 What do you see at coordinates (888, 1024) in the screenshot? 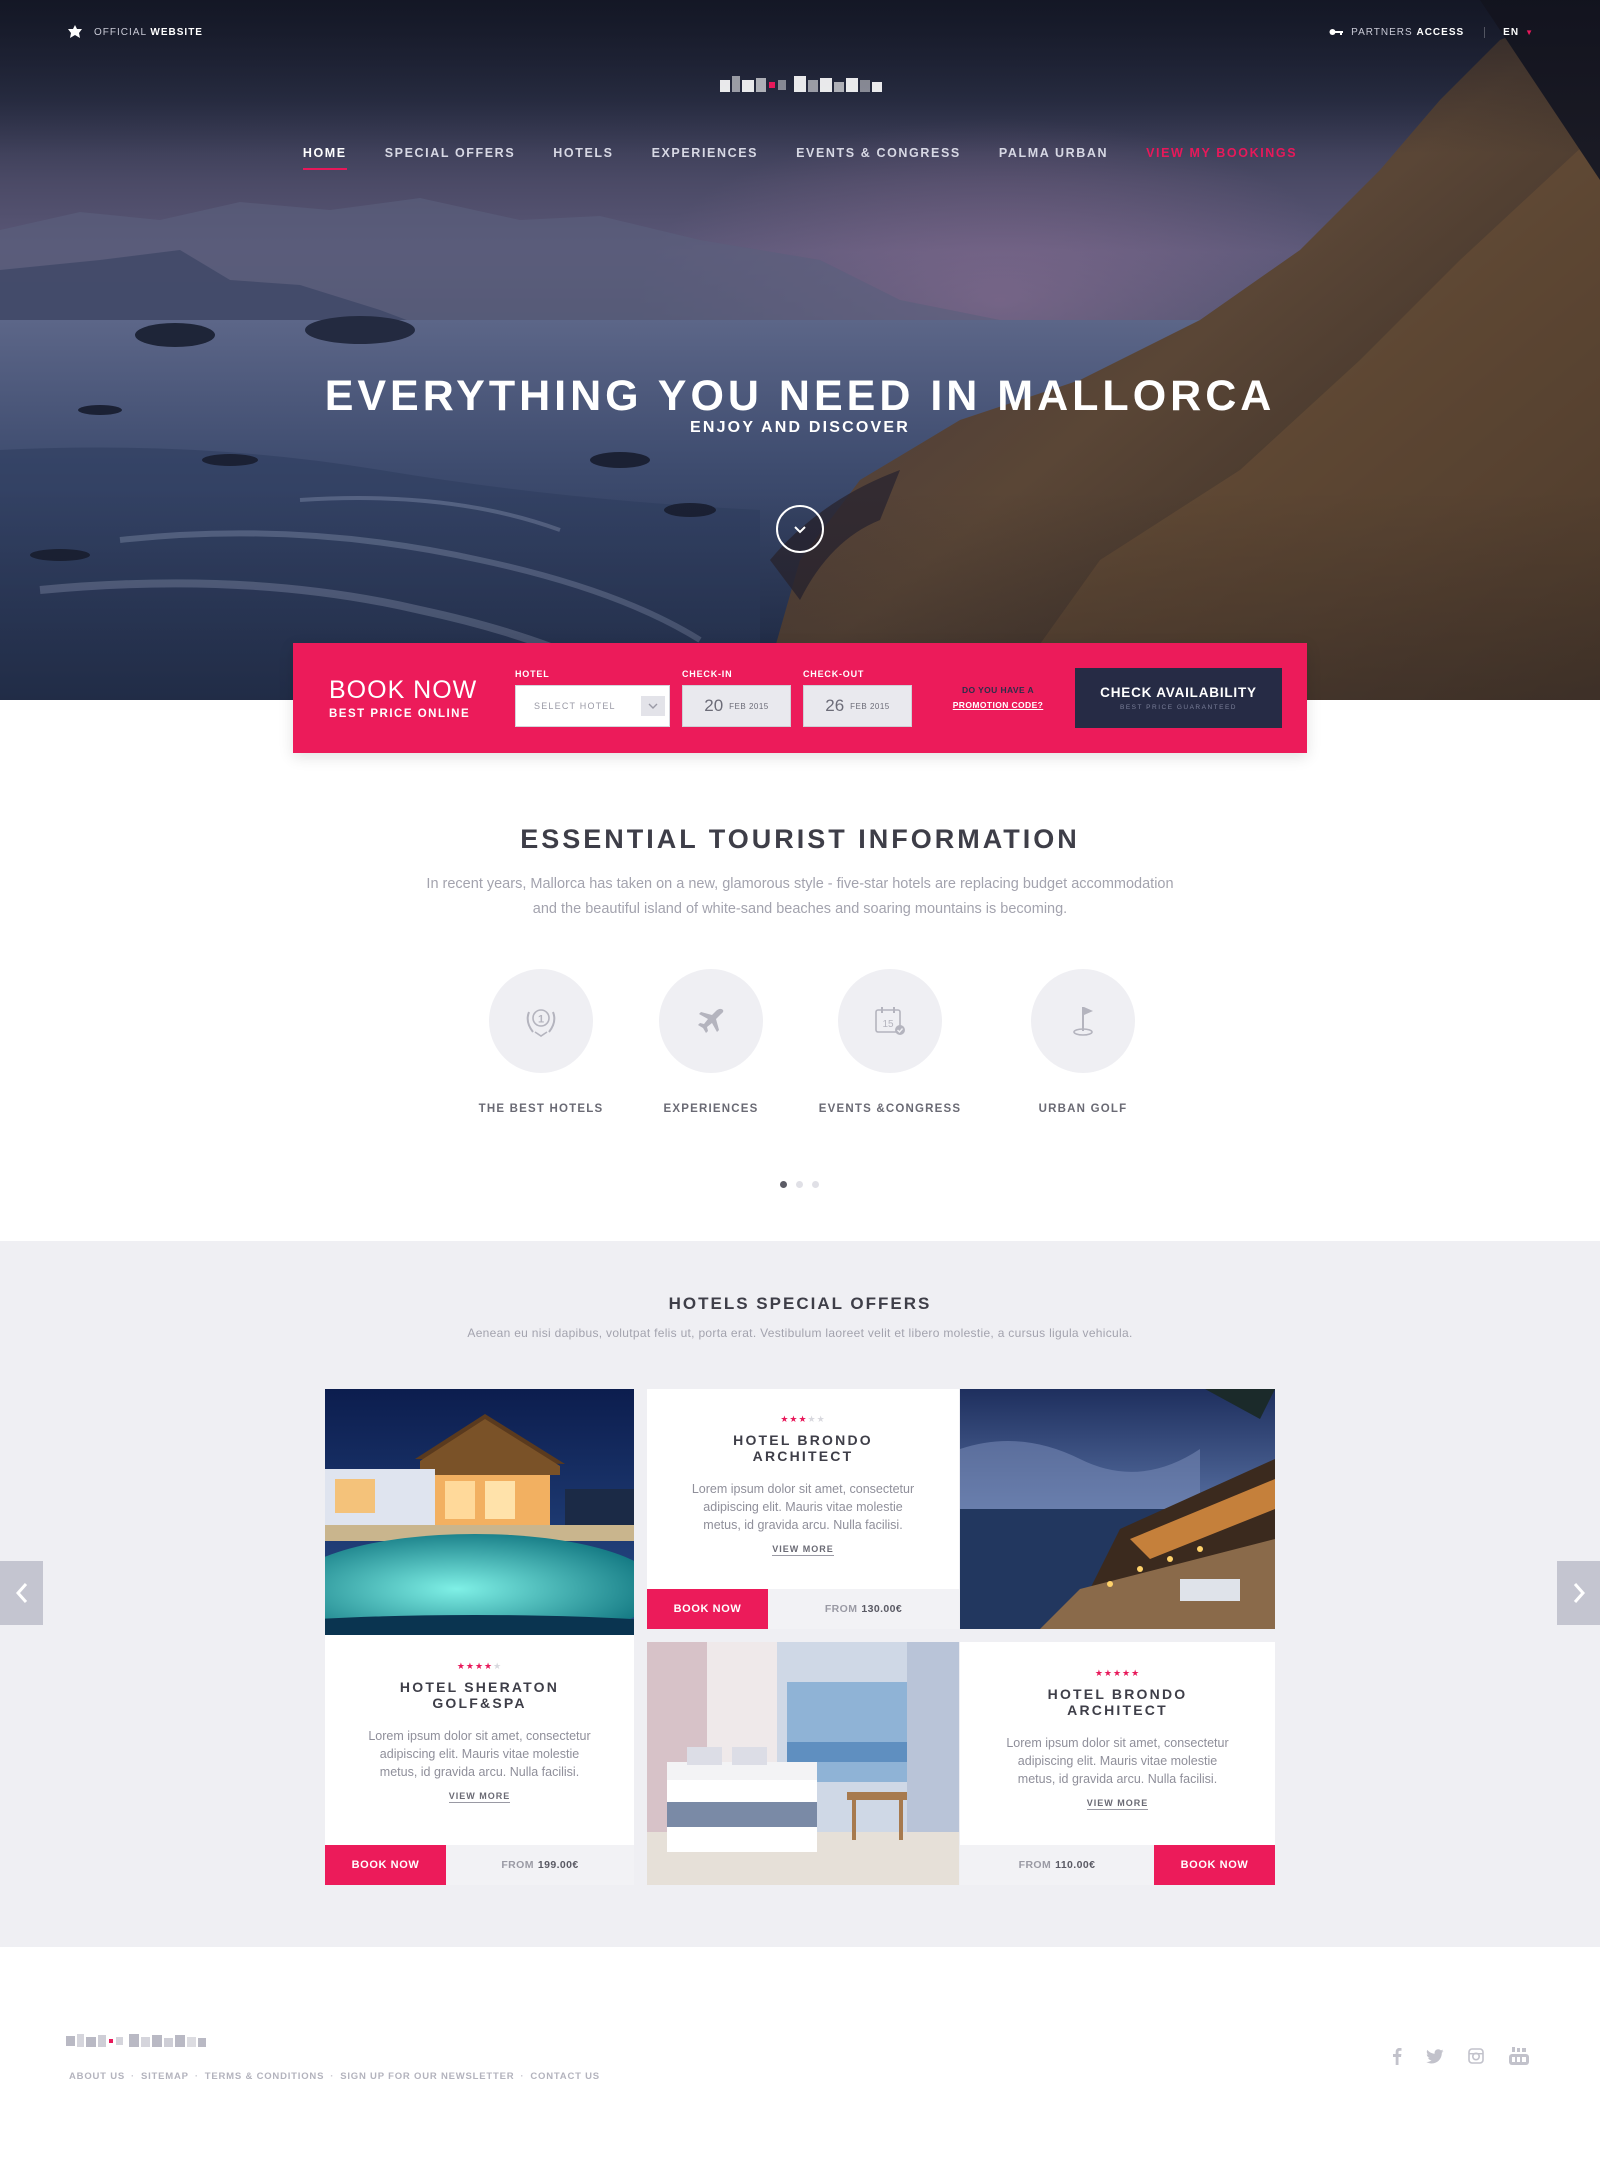
I see `calendar-day-text: 15` at bounding box center [888, 1024].